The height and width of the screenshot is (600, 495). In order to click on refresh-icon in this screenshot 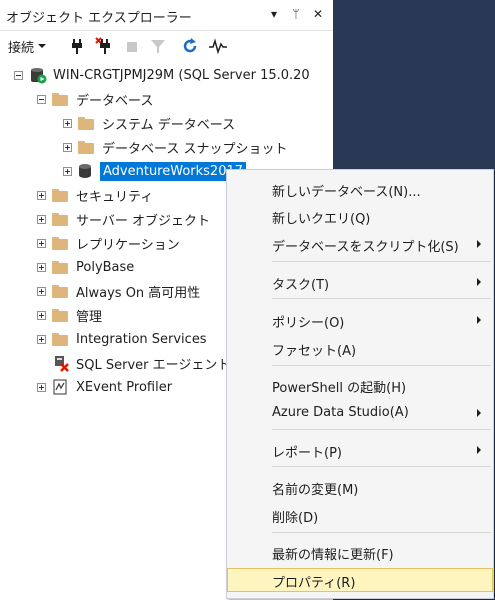, I will do `click(190, 46)`.